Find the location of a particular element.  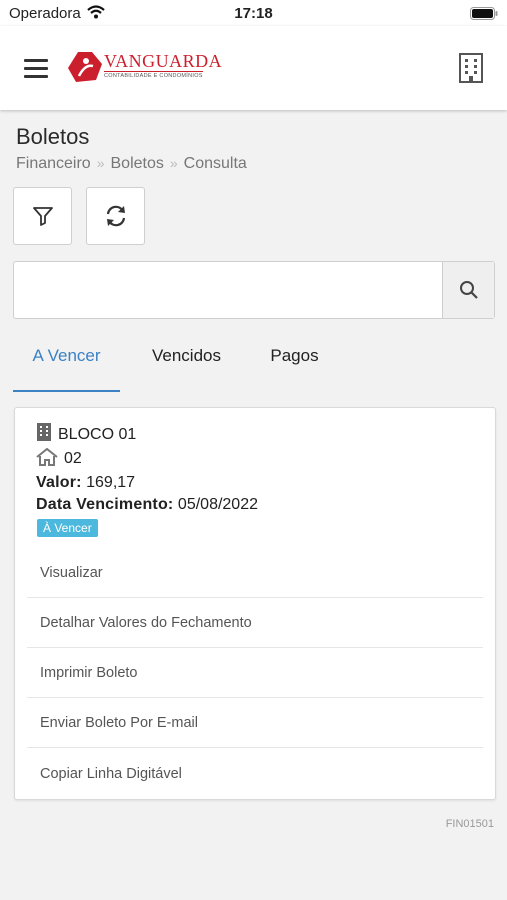

vencimento-line: Data Vencimento: 05/08/2022 is located at coordinates (147, 505).